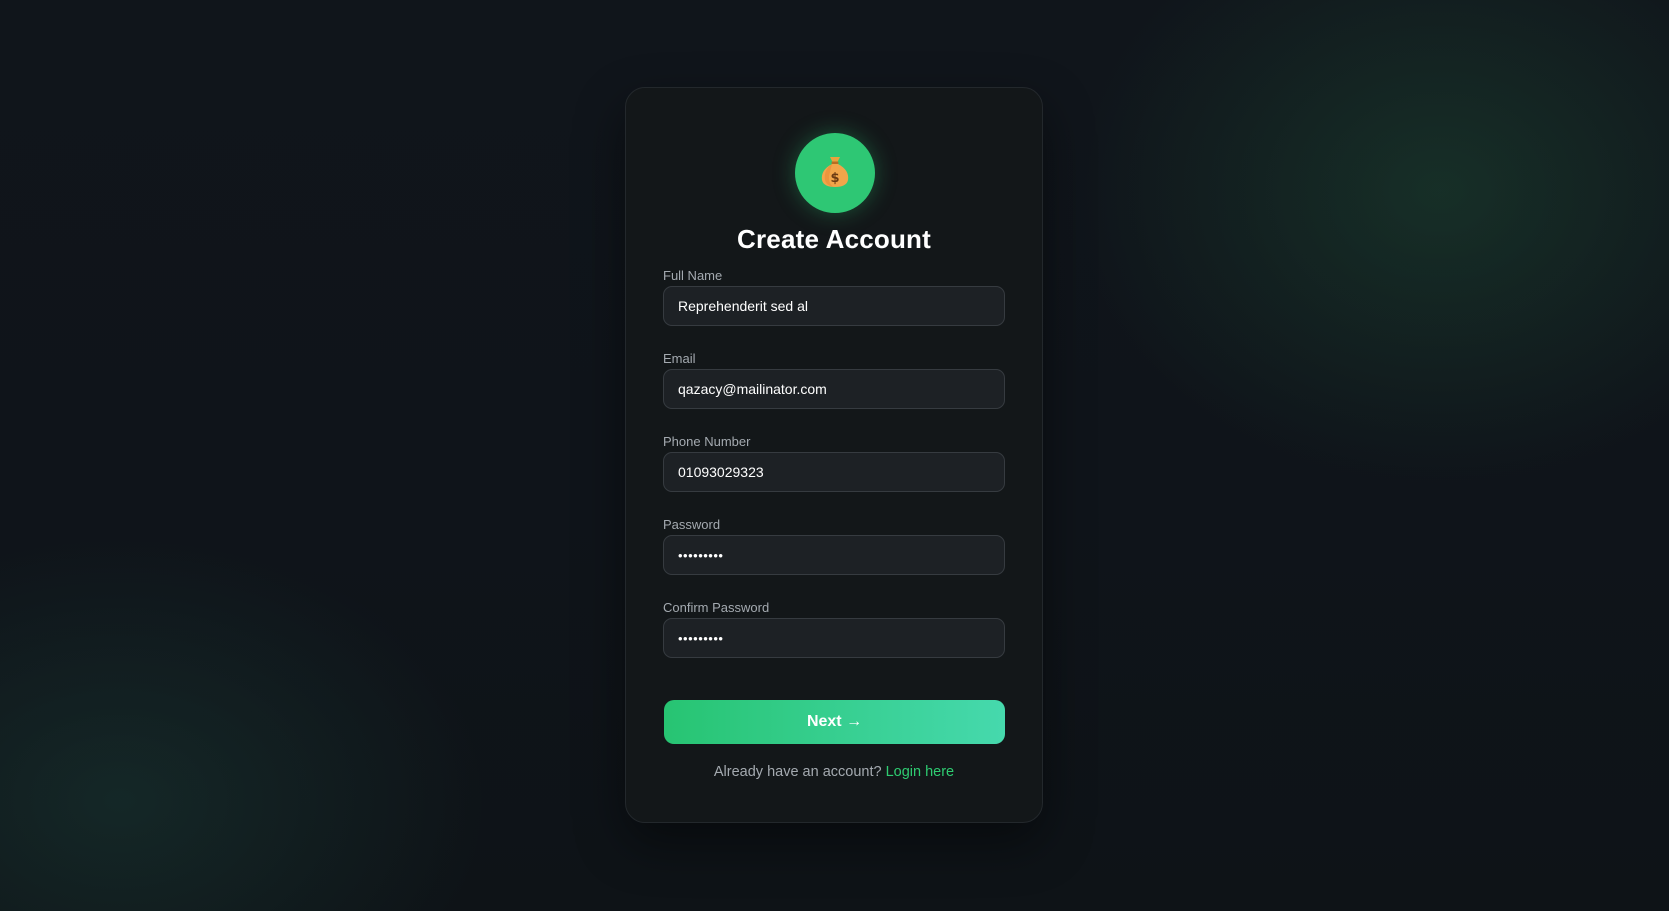 The image size is (1669, 911). I want to click on next-button: Next →, so click(834, 722).